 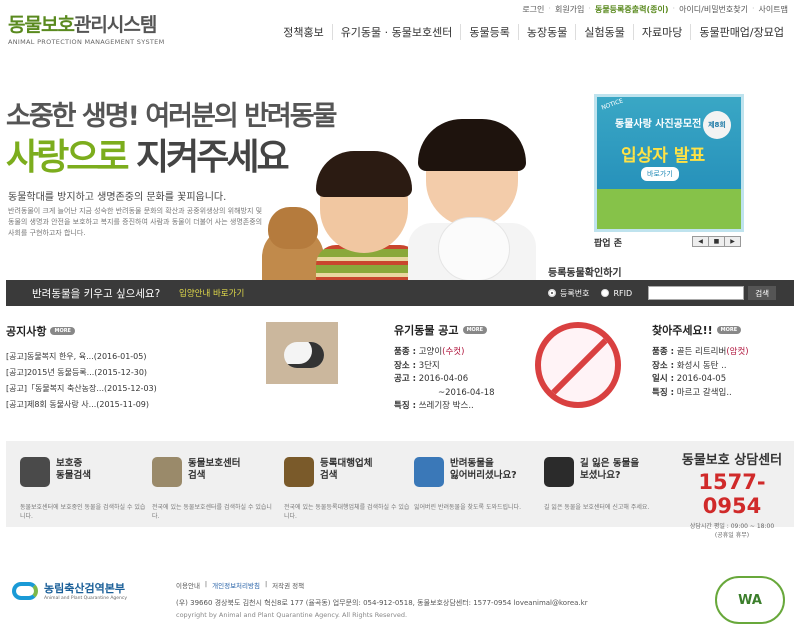 I want to click on popup-zone-label: 팝업 존, so click(x=608, y=244).